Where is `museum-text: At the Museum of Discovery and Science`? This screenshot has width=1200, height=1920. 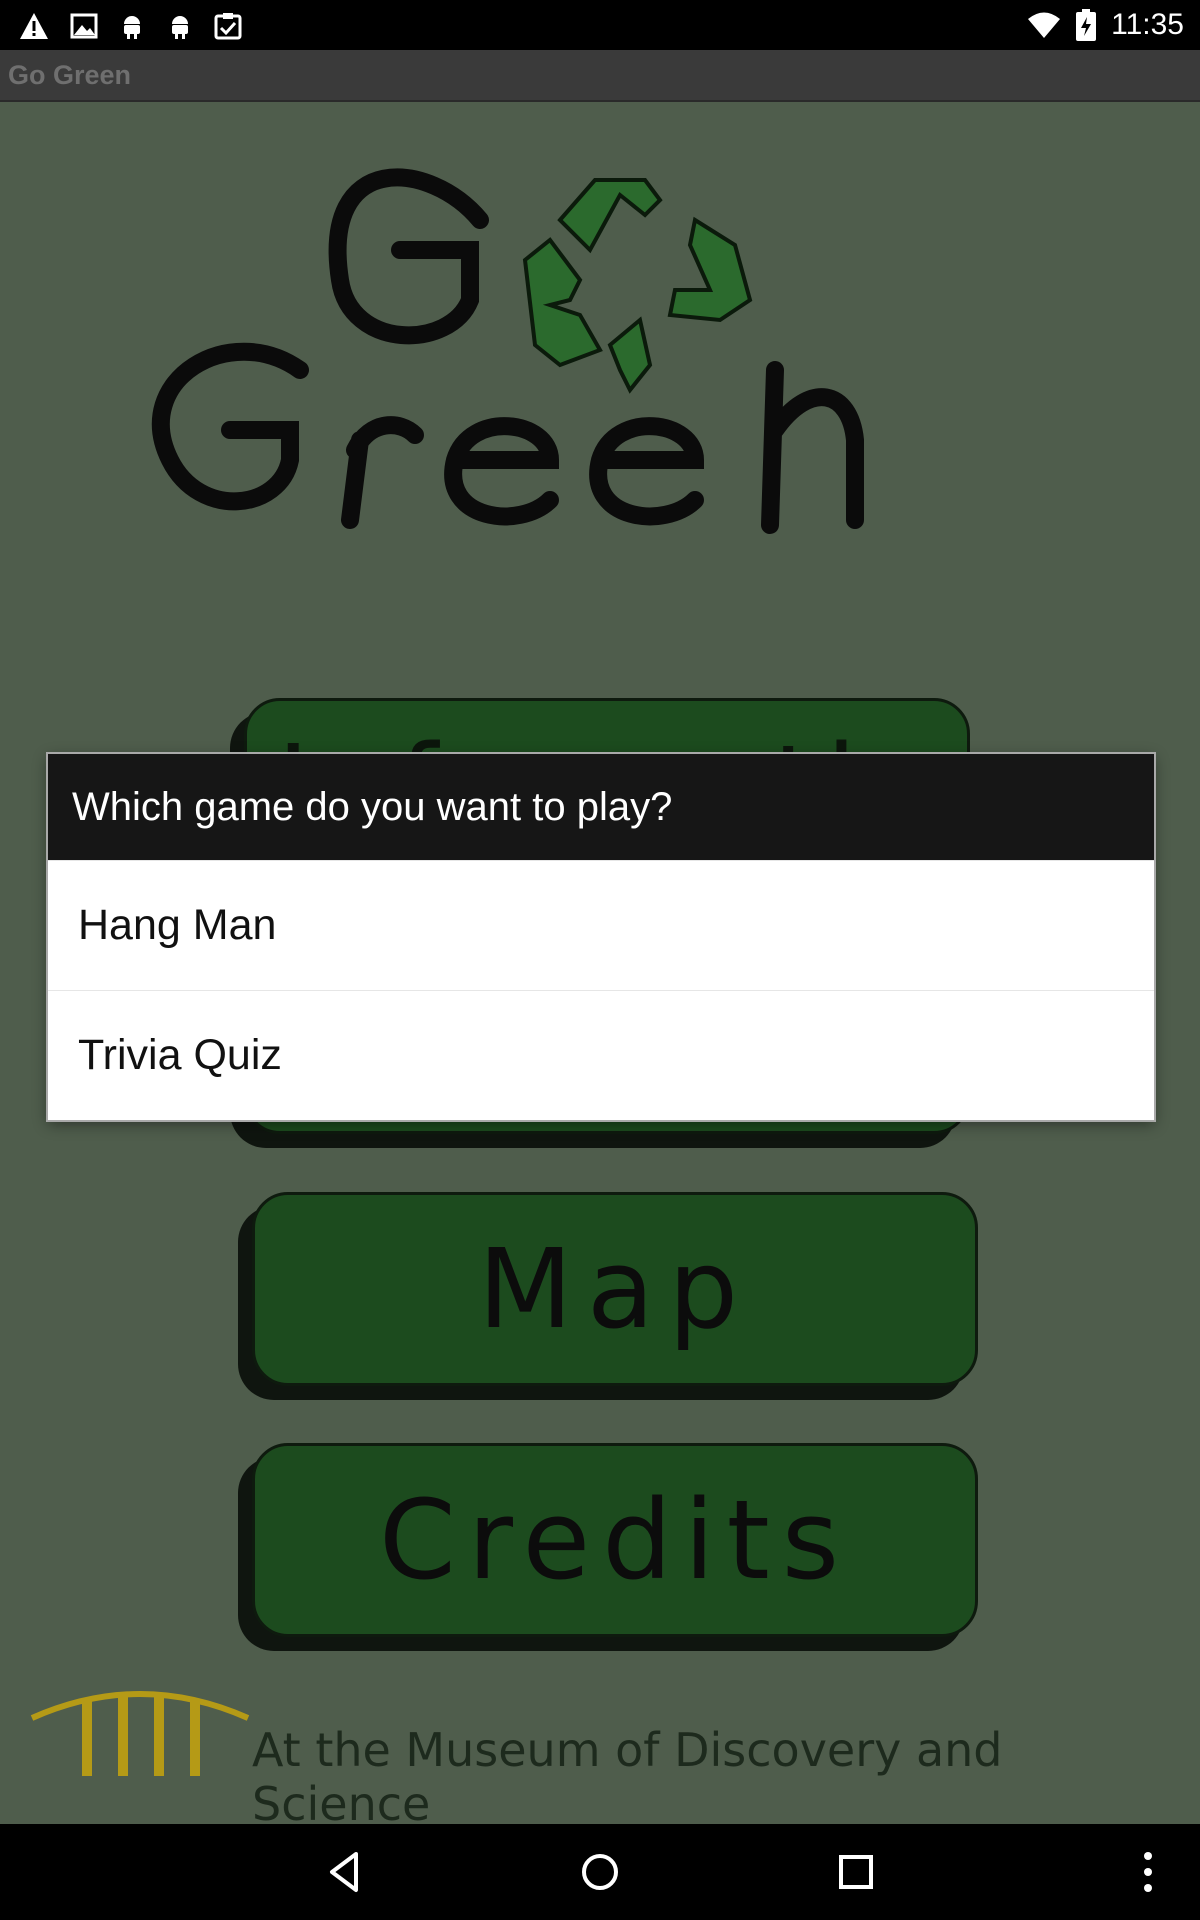
museum-text: At the Museum of Discovery and Science is located at coordinates (627, 1777).